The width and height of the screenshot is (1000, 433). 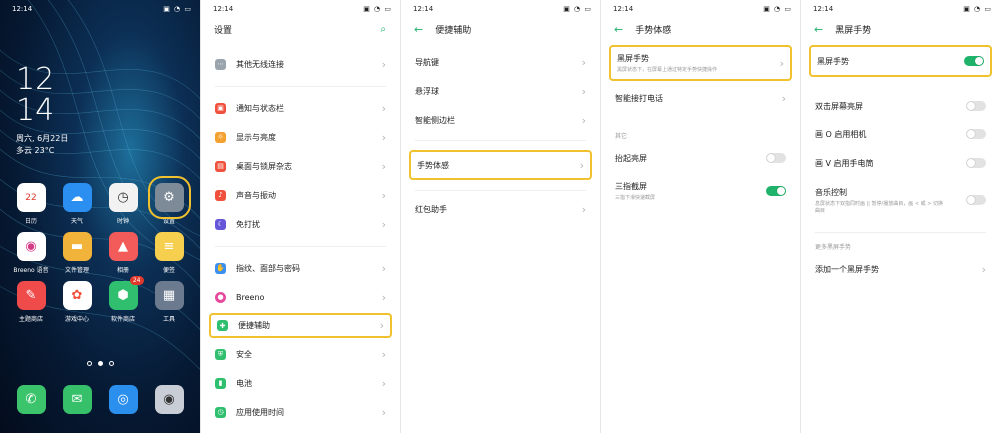 I want to click on app-photos: ▲ 相册, so click(x=123, y=253).